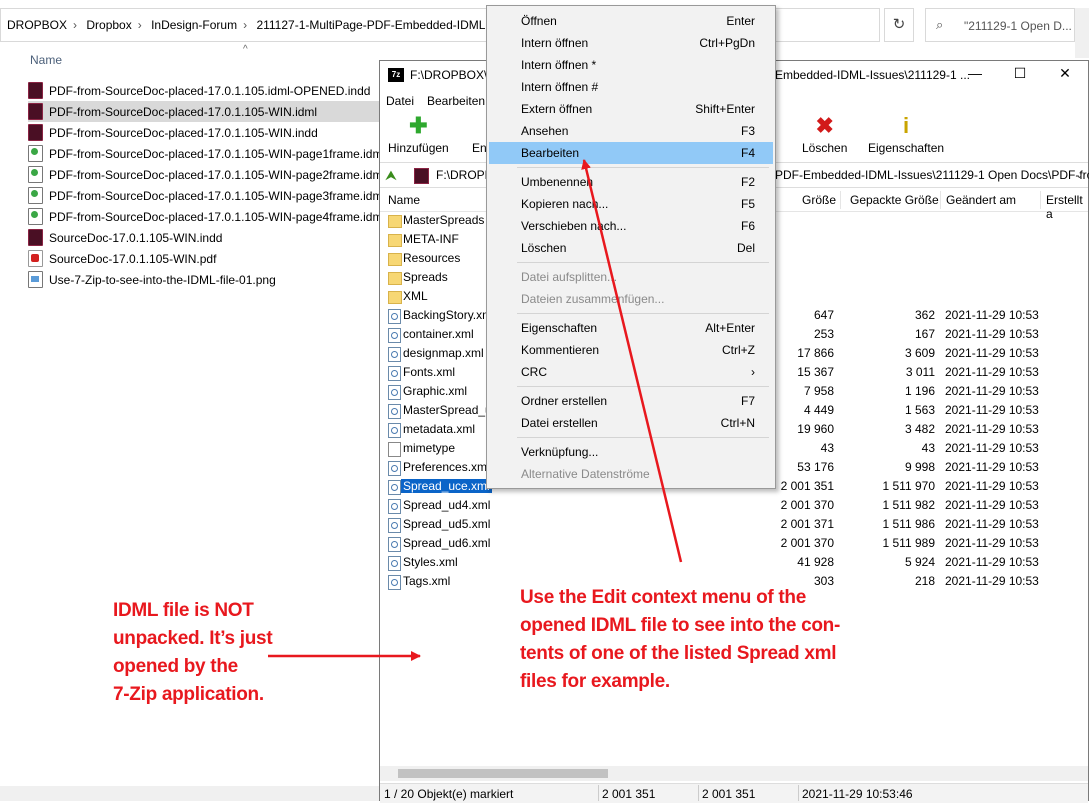 This screenshot has height=803, width=1089. I want to click on annotation-arrow-up, so click(632, 361).